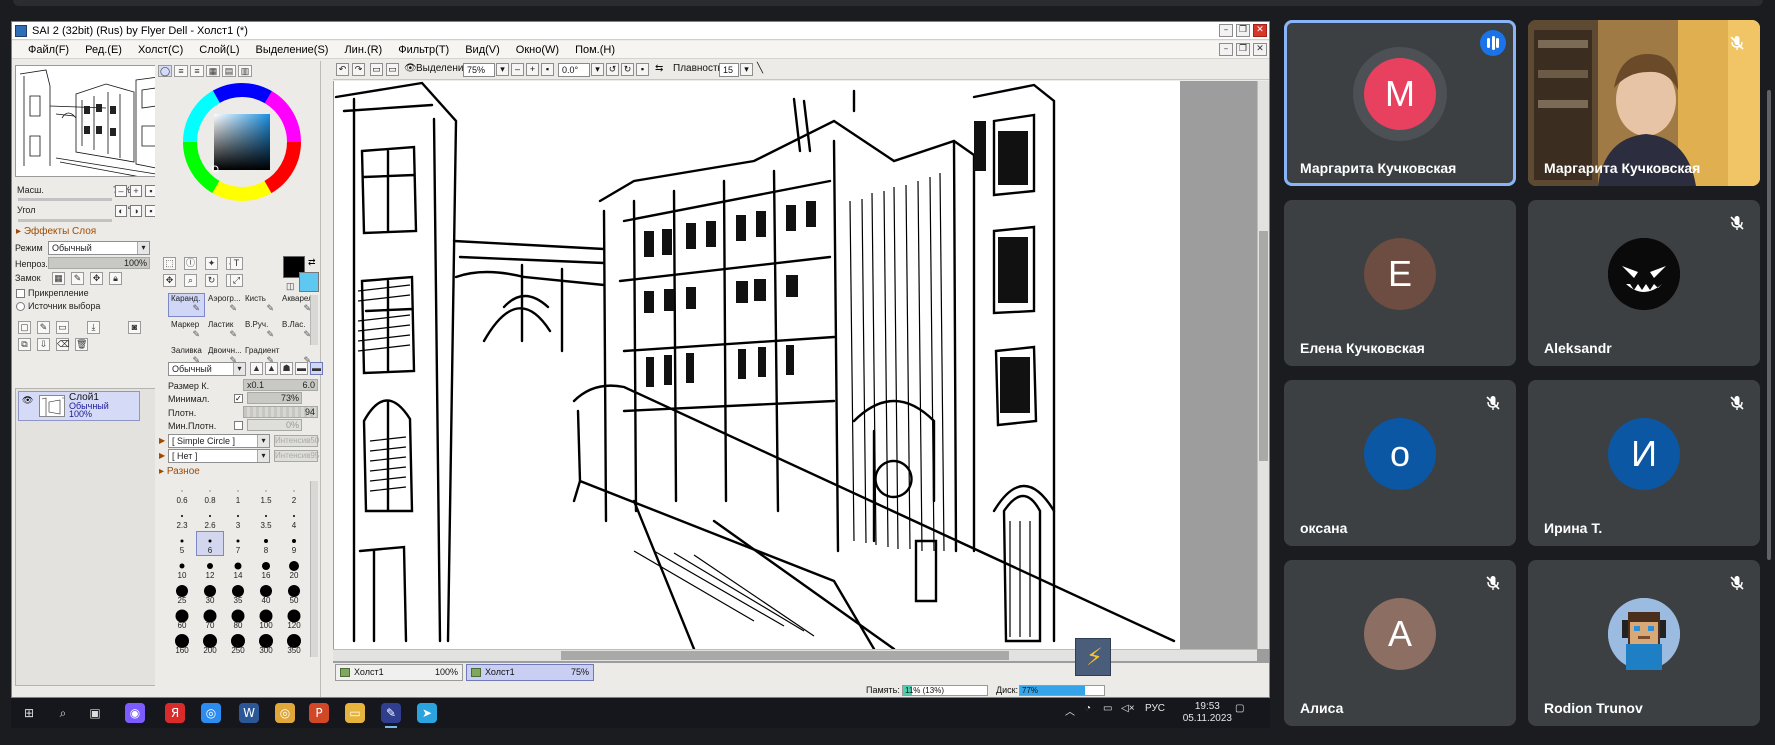 Image resolution: width=1775 pixels, height=745 pixels. I want to click on participant-tile: И Ирина Т., so click(1644, 463).